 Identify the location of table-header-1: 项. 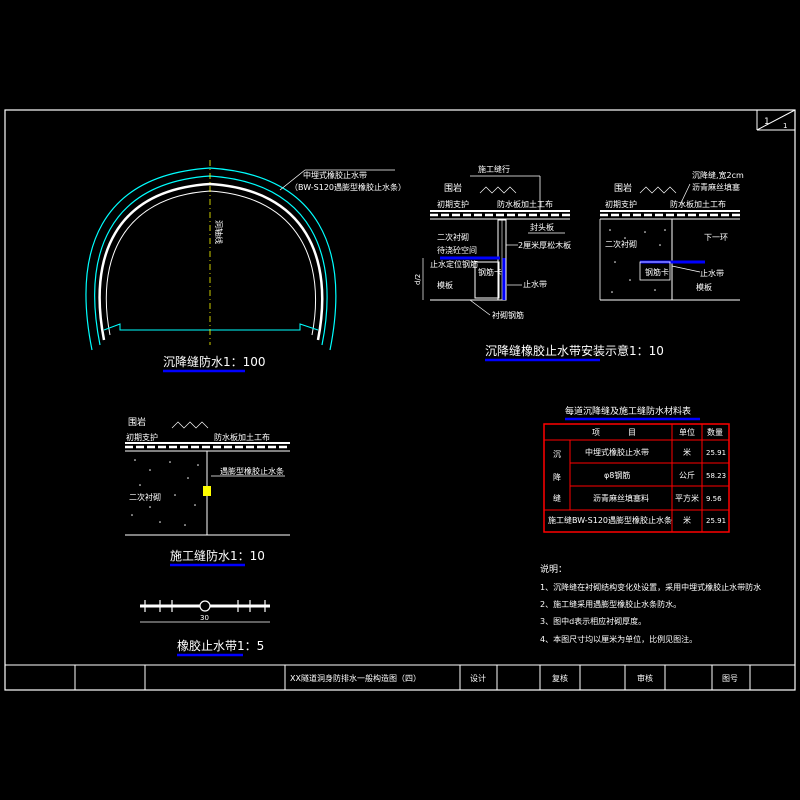
(596, 432).